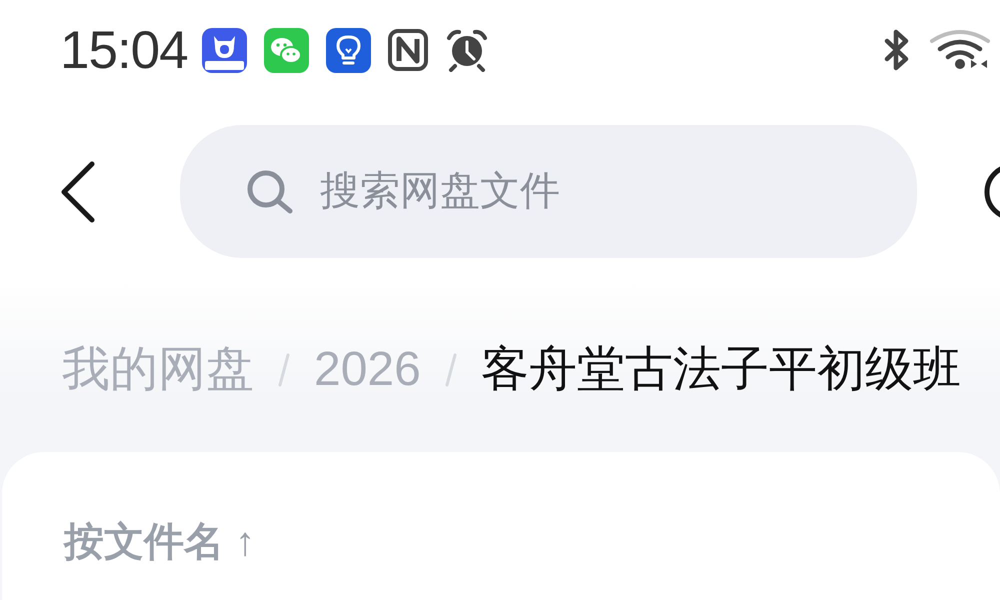 The width and height of the screenshot is (1000, 600). I want to click on nfc-icon, so click(408, 50).